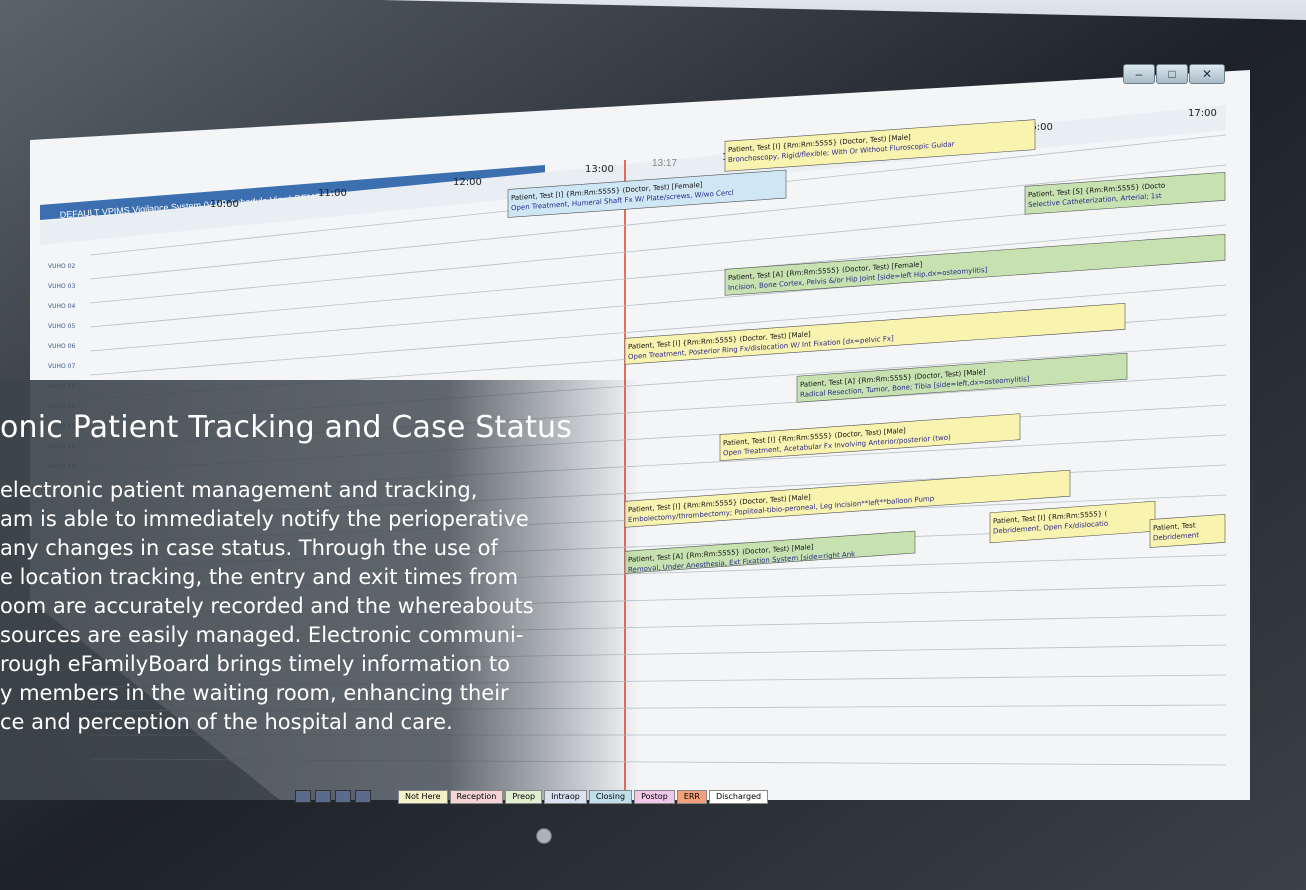  Describe the element at coordinates (467, 182) in the screenshot. I see `time-label: 12:00` at that location.